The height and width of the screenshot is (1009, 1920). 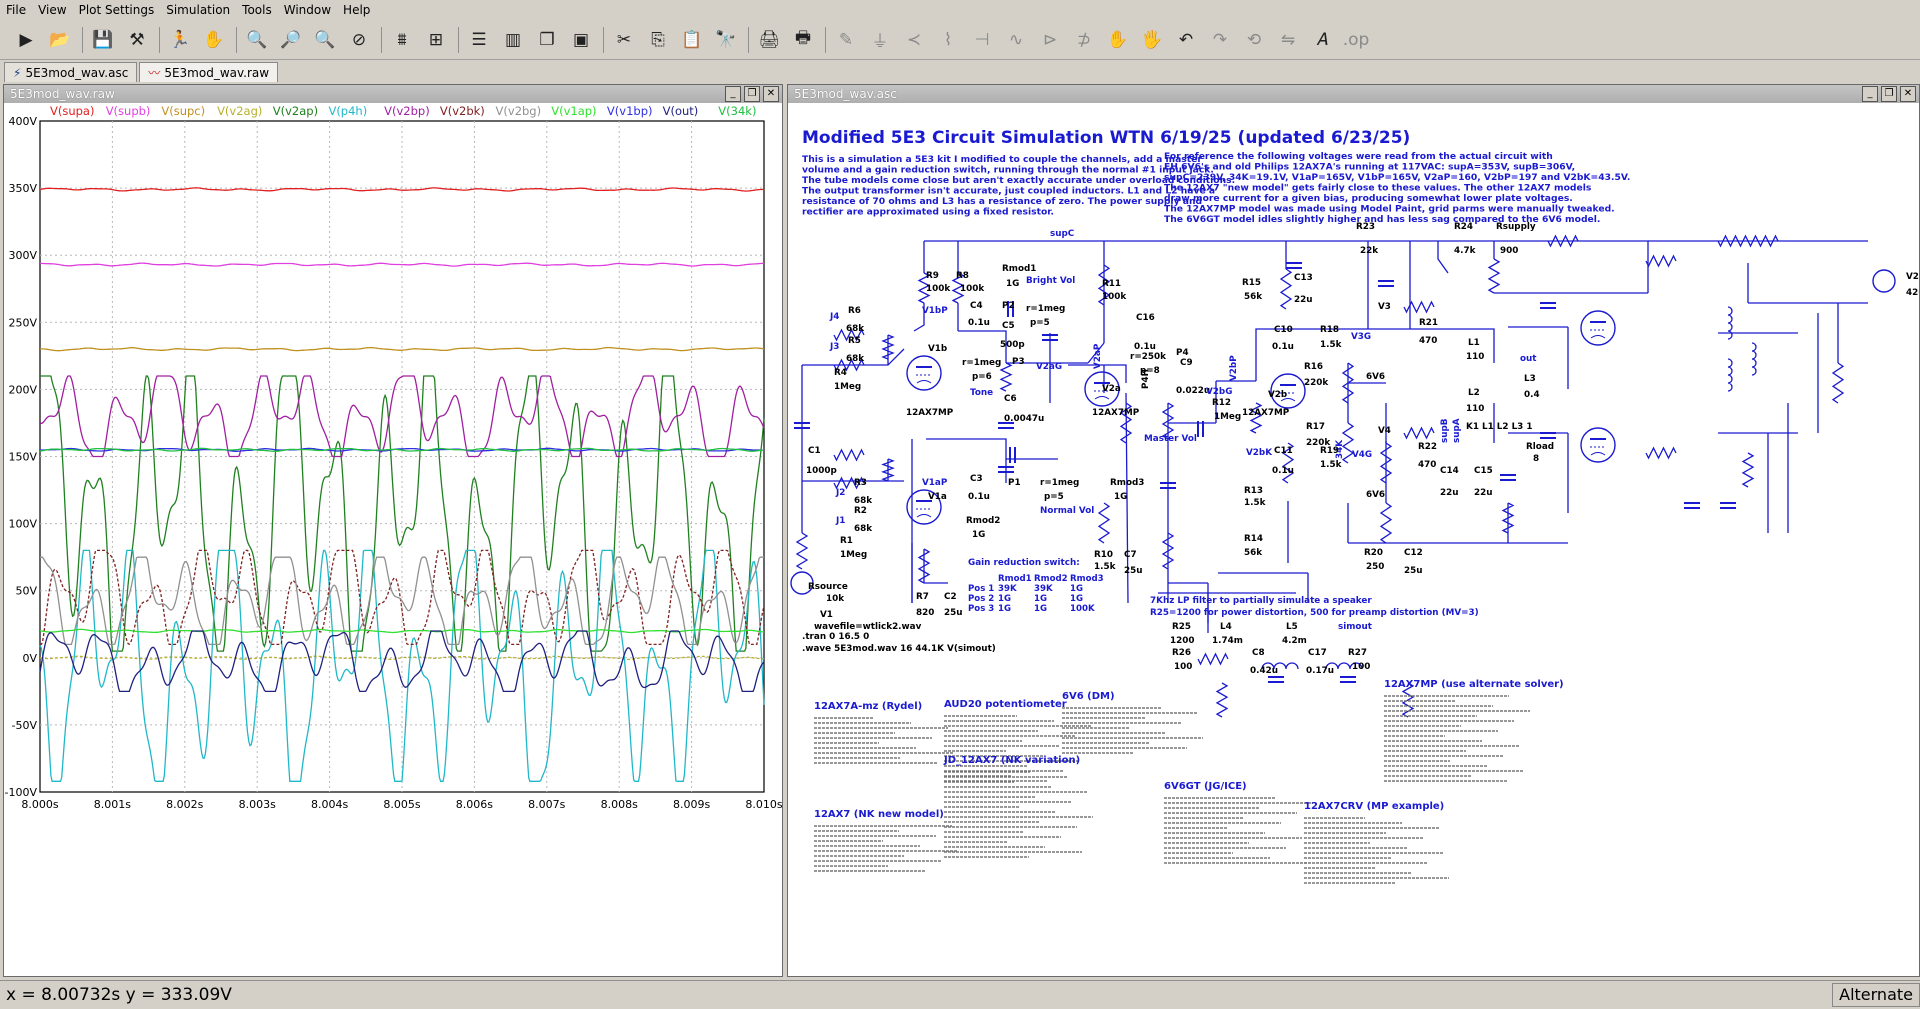 What do you see at coordinates (1375, 495) in the screenshot?
I see `schematic-label-tube6v6b: 6V6` at bounding box center [1375, 495].